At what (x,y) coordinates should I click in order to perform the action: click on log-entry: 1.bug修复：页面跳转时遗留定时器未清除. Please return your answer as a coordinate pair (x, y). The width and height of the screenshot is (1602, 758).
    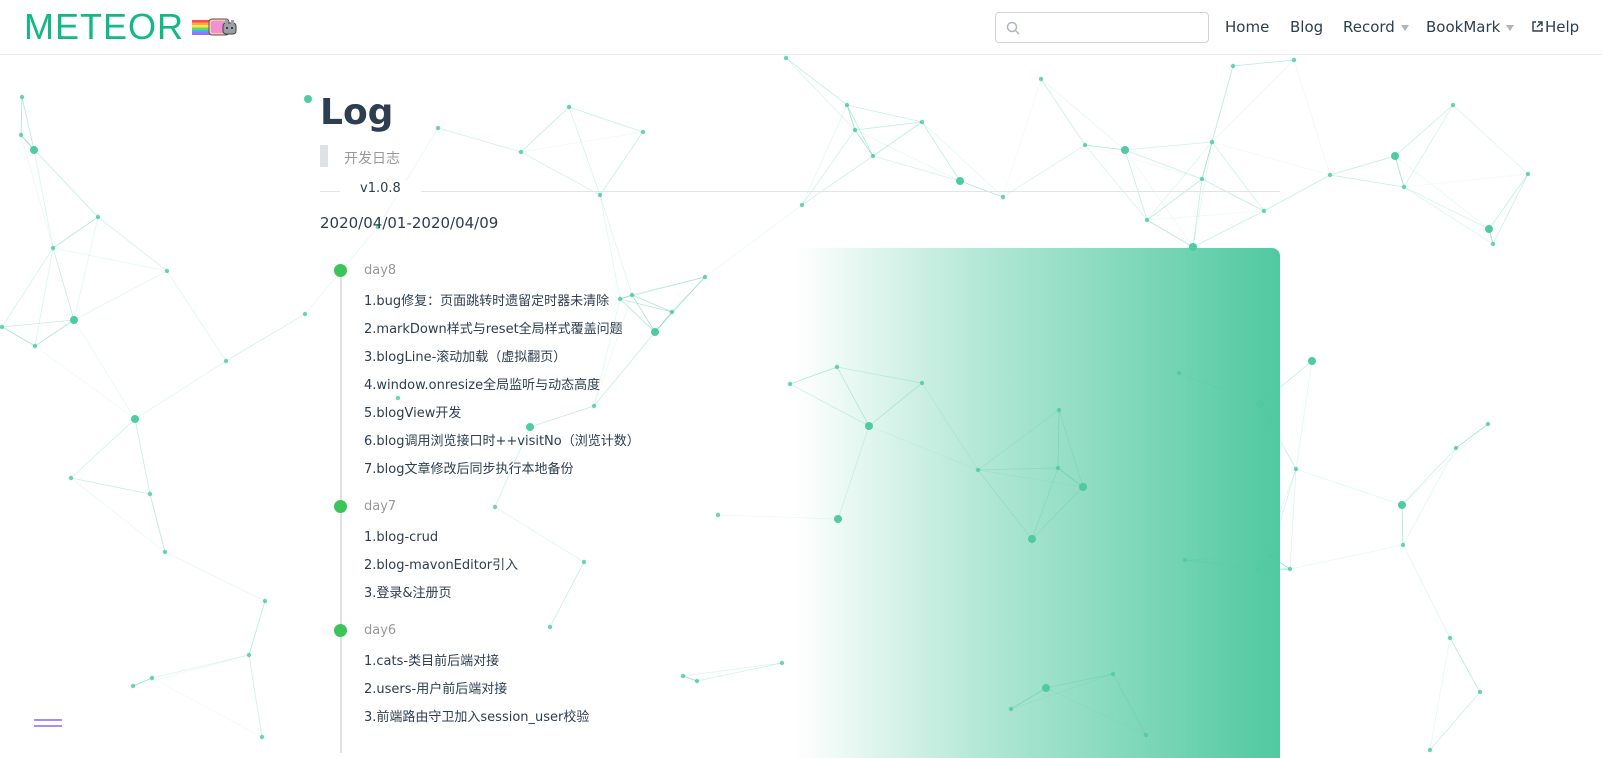
    Looking at the image, I should click on (487, 301).